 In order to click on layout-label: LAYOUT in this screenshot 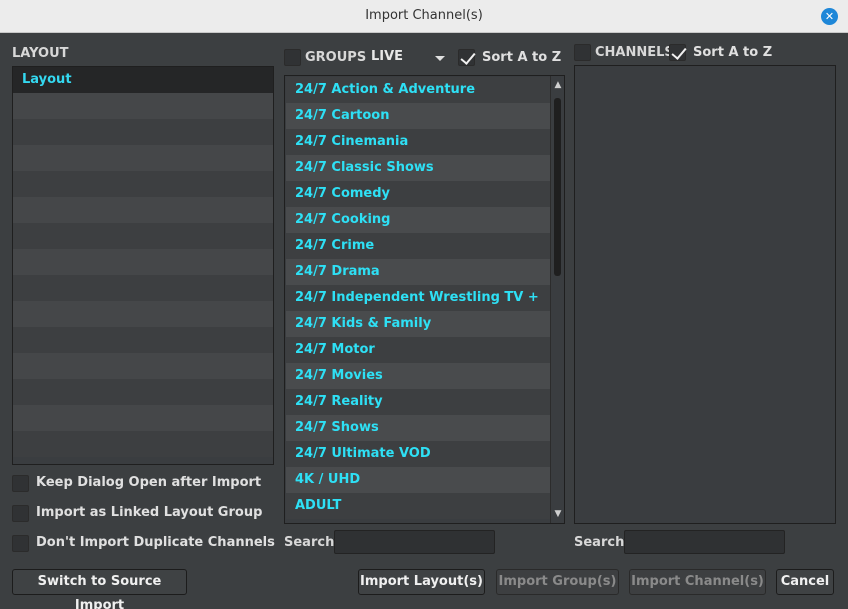, I will do `click(40, 53)`.